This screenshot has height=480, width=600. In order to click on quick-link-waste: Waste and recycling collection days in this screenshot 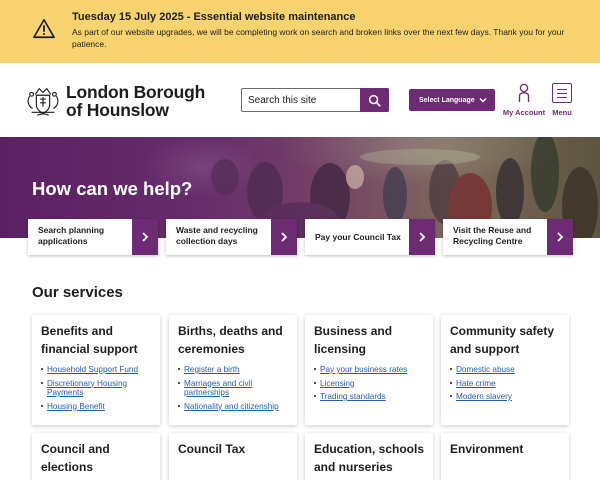, I will do `click(231, 237)`.